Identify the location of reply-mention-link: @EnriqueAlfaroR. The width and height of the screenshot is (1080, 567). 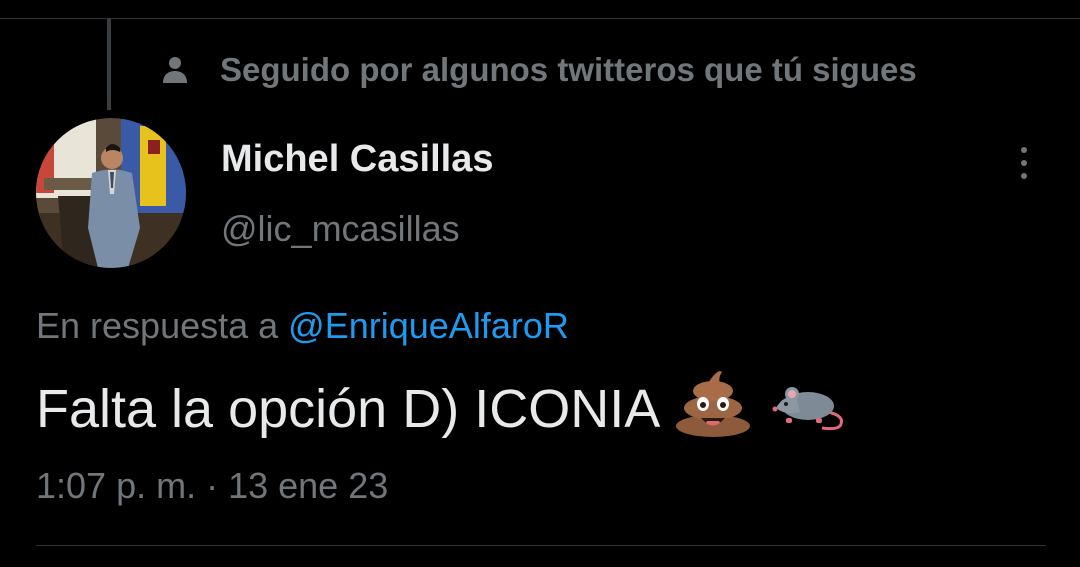
(428, 325).